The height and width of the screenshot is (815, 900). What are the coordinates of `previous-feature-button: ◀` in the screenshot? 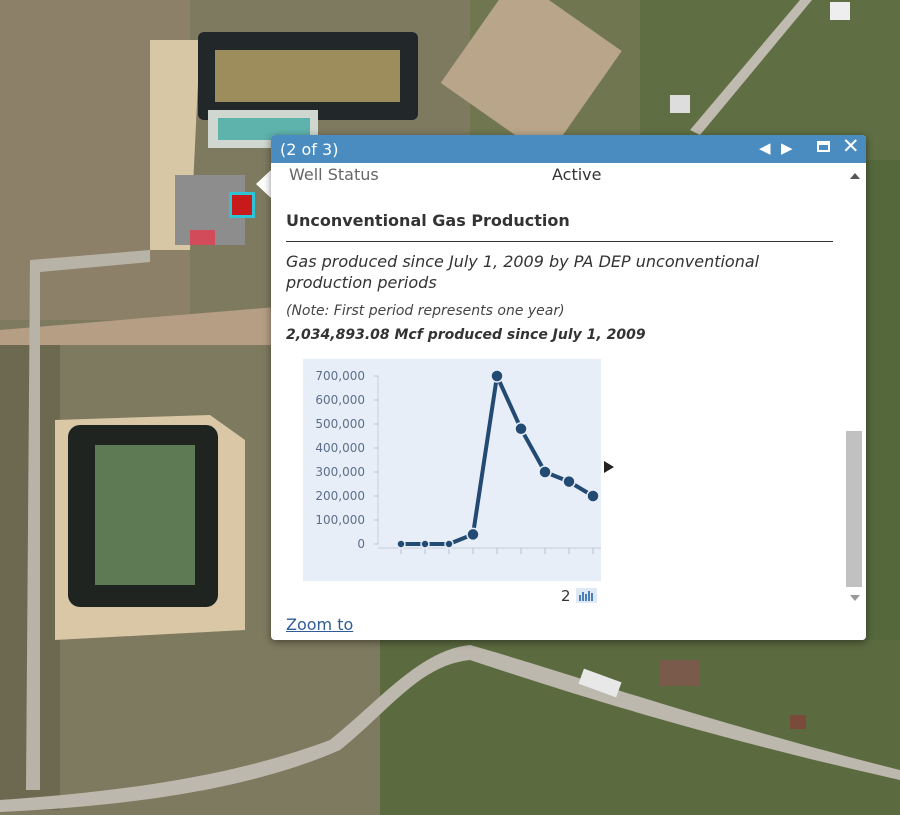 It's located at (765, 148).